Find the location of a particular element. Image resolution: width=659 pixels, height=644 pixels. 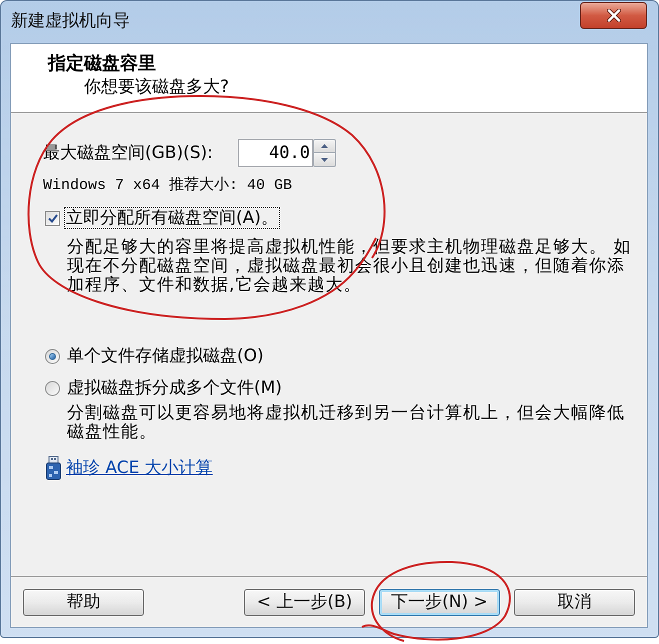

caret-up-icon is located at coordinates (324, 146).